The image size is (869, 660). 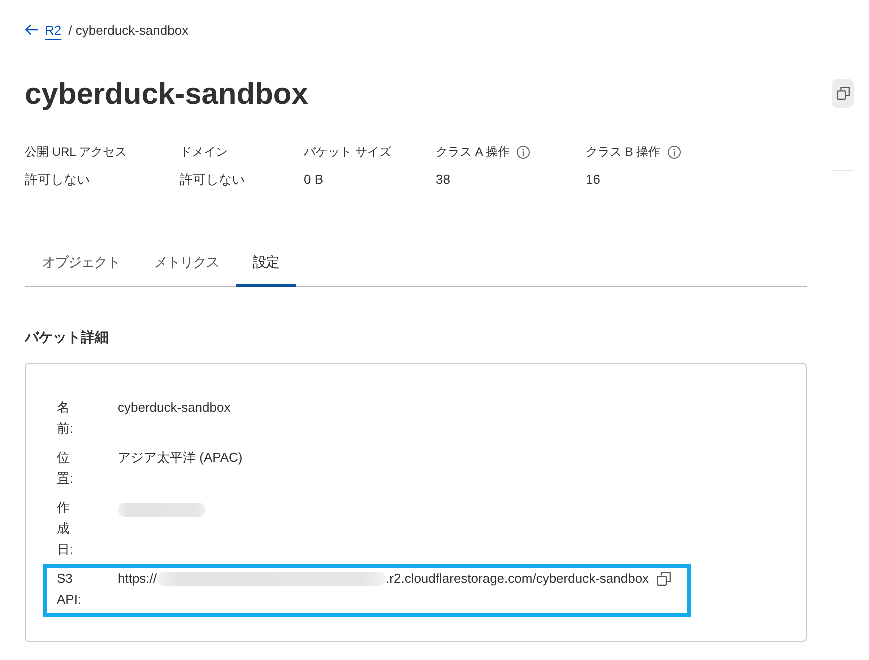 What do you see at coordinates (32, 30) in the screenshot?
I see `arrow-left-icon` at bounding box center [32, 30].